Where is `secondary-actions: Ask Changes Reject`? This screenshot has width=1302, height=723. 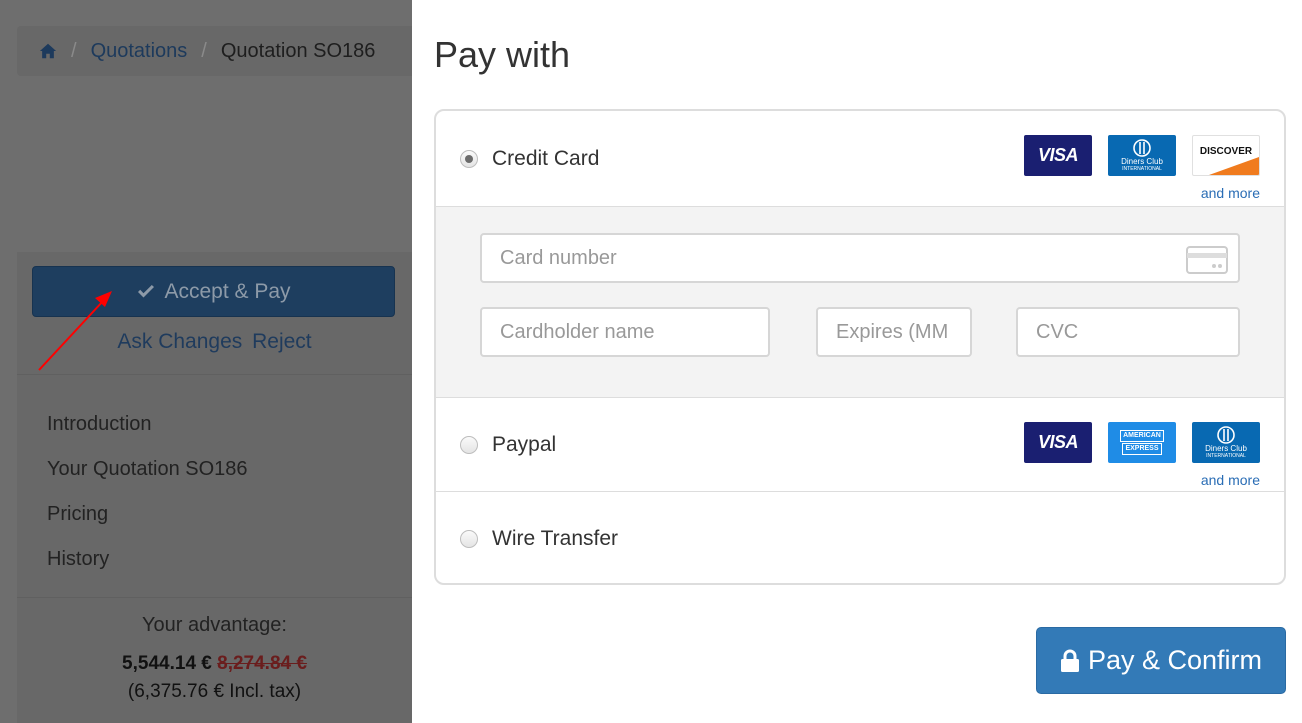 secondary-actions: Ask Changes Reject is located at coordinates (214, 342).